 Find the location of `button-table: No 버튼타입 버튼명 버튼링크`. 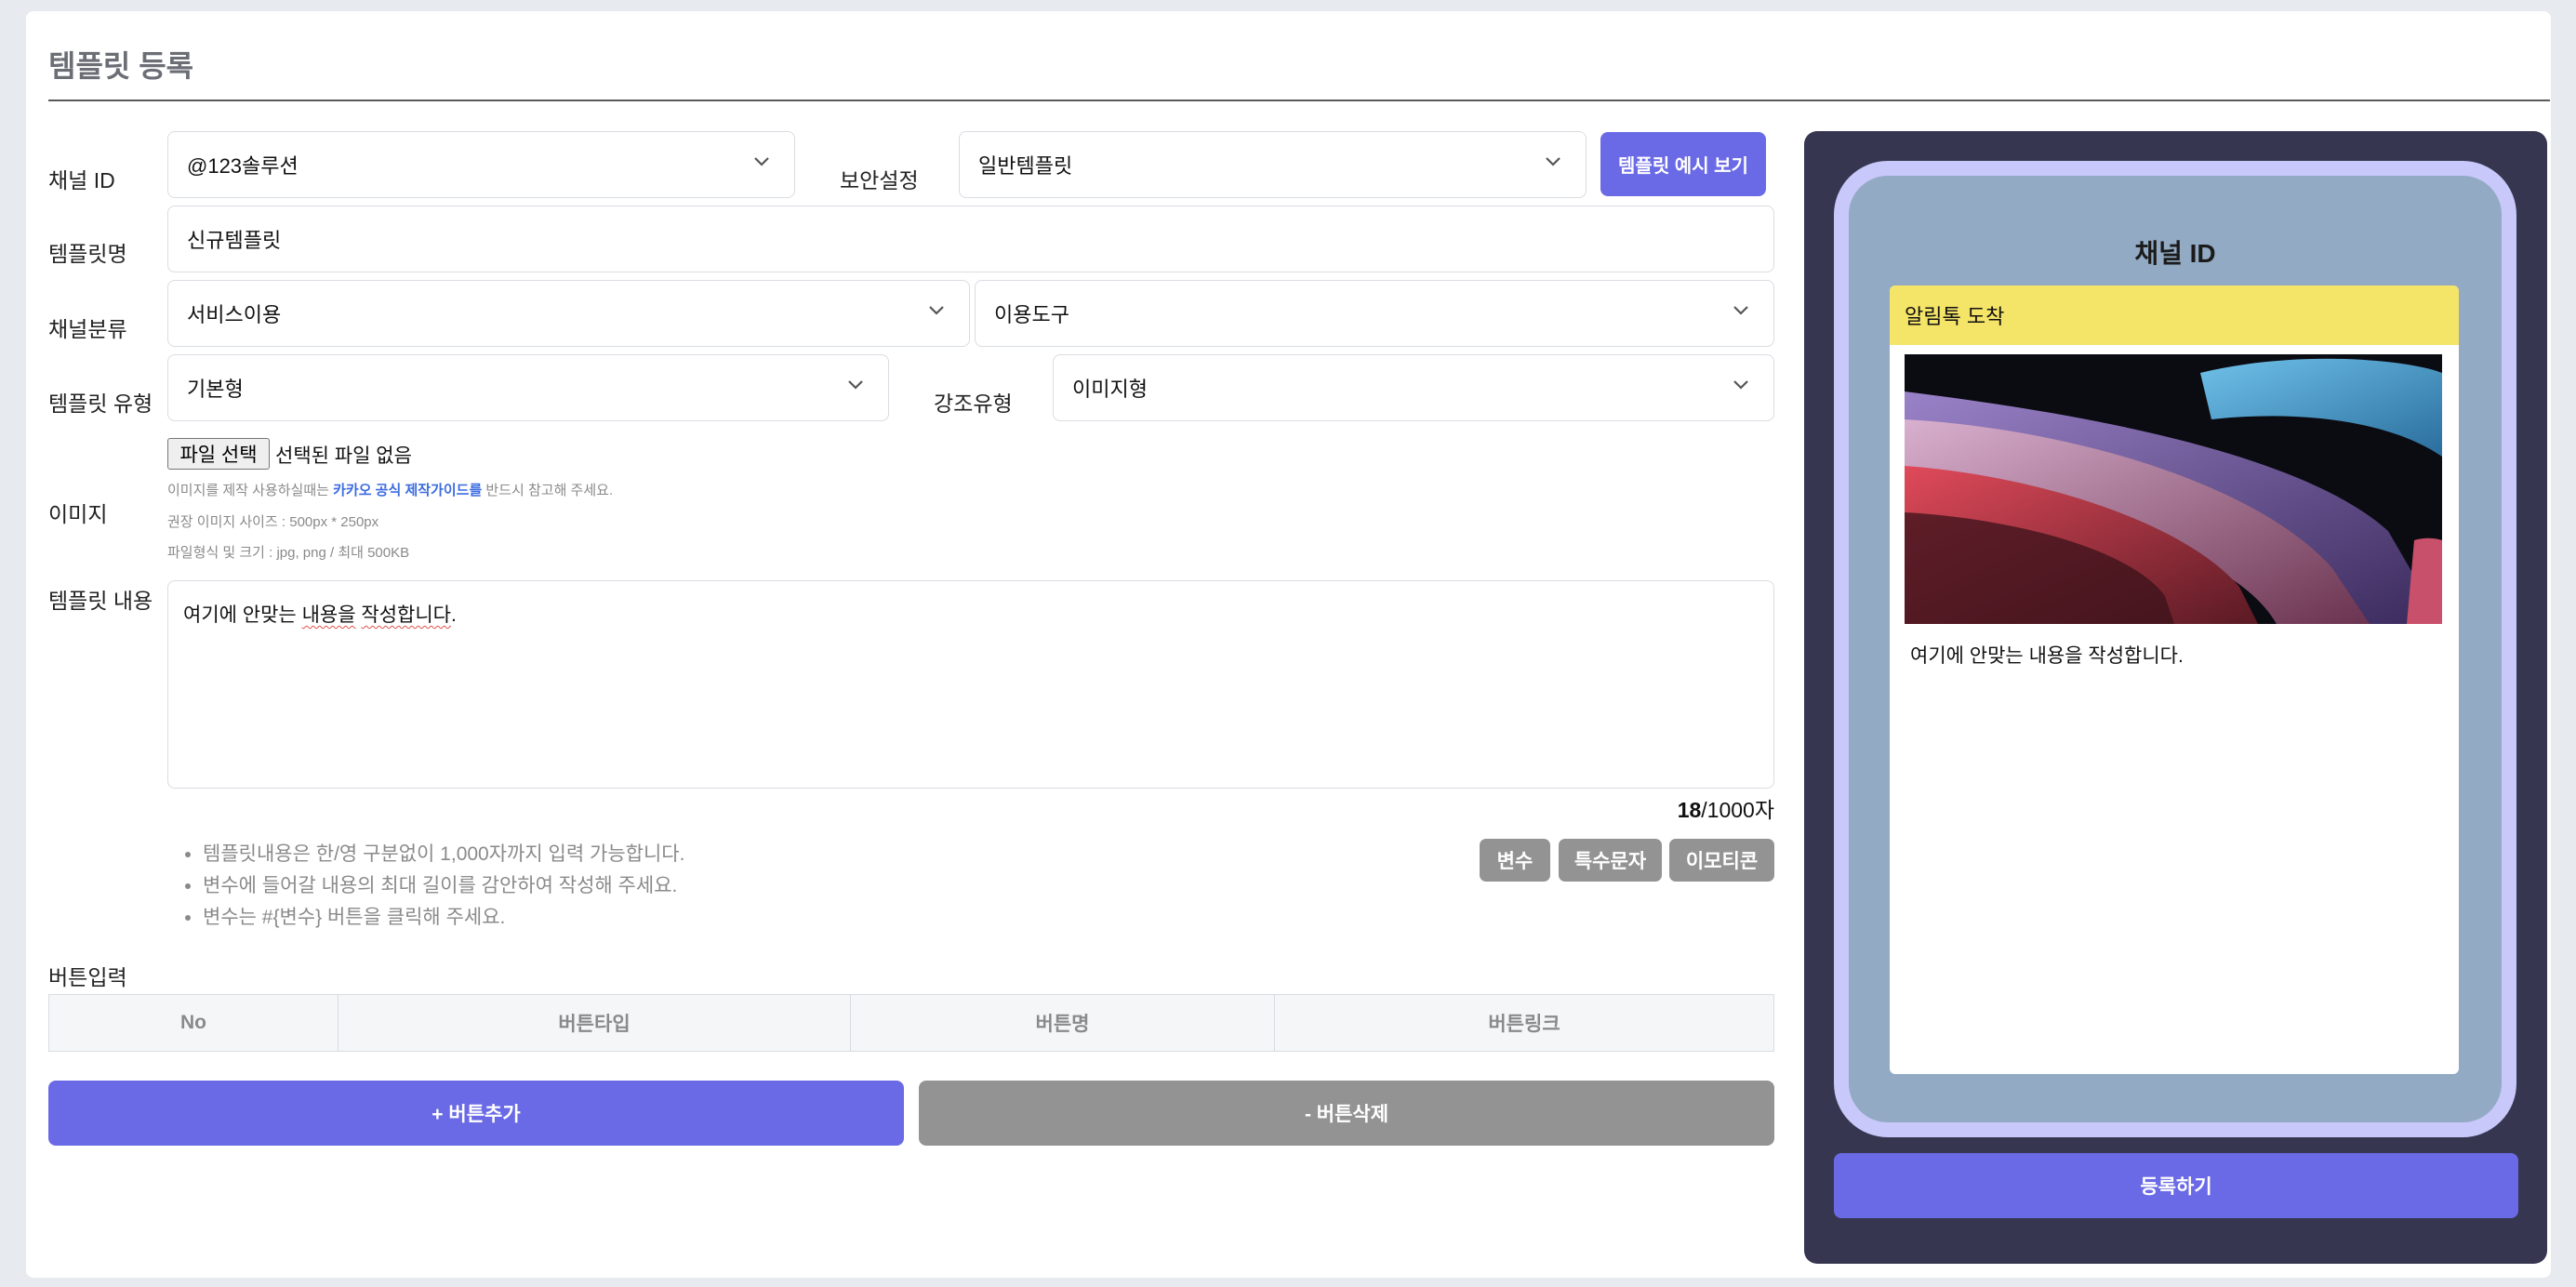

button-table: No 버튼타입 버튼명 버튼링크 is located at coordinates (911, 1023).